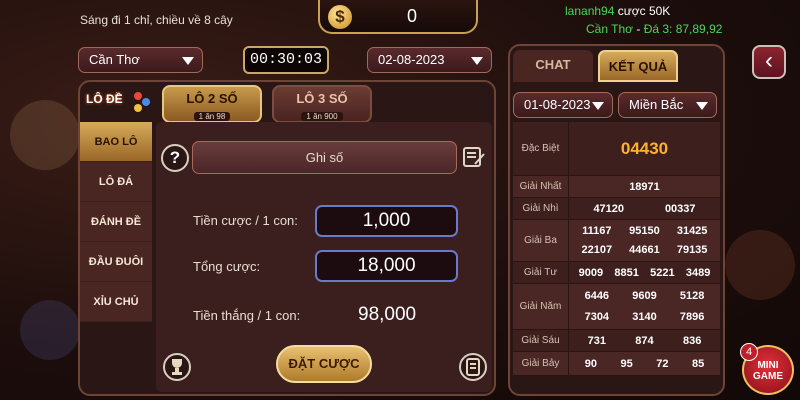 This screenshot has width=800, height=400. What do you see at coordinates (386, 221) in the screenshot?
I see `bet-per-number-input: 1,000` at bounding box center [386, 221].